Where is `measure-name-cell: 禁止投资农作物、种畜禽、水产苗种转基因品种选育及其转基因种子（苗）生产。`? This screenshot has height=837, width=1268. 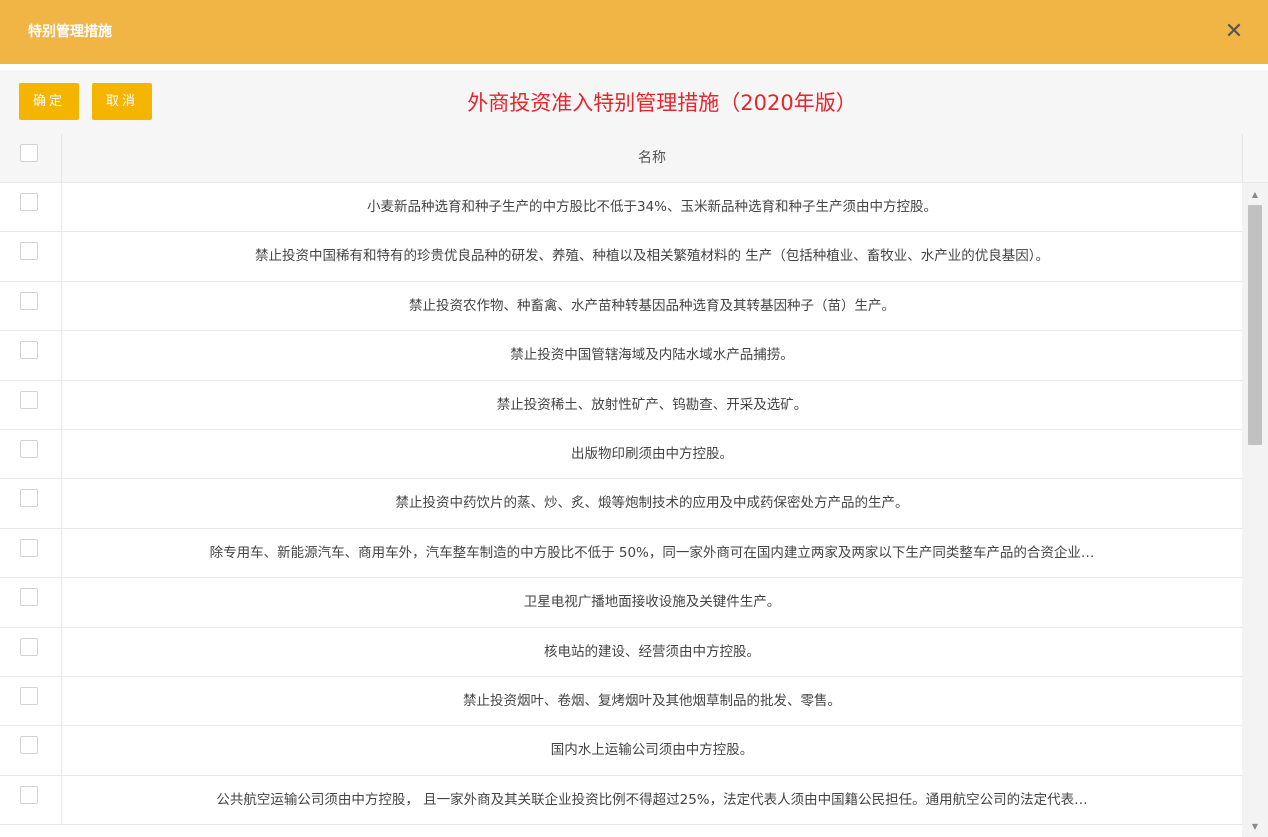
measure-name-cell: 禁止投资农作物、种畜禽、水产苗种转基因品种选育及其转基因种子（苗）生产。 is located at coordinates (652, 305).